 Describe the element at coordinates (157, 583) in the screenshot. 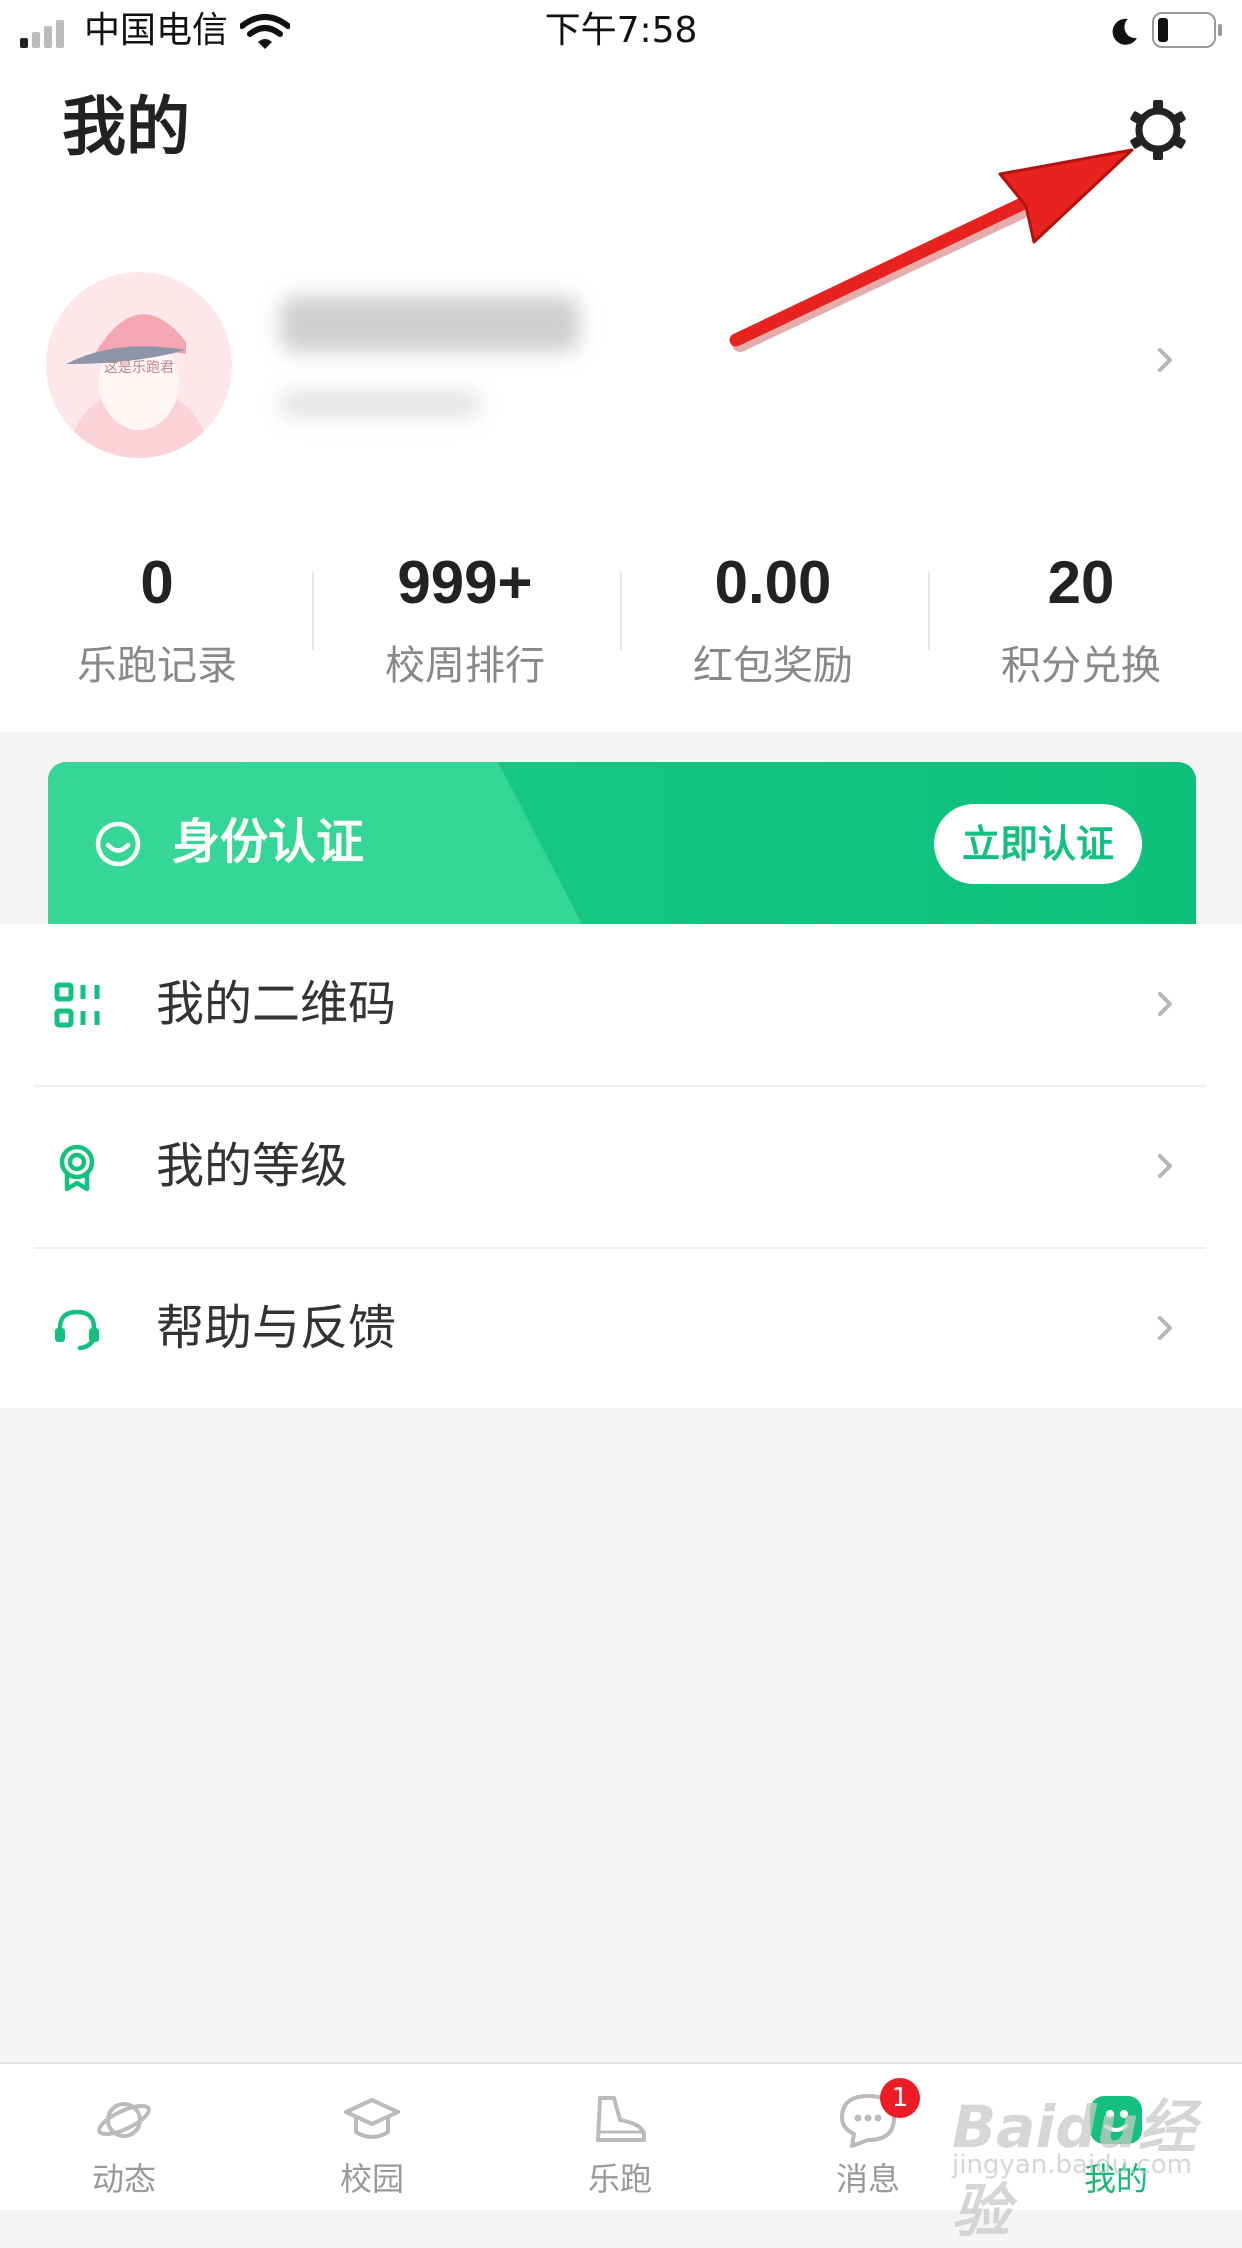

I see `stat-run-records-value: 0` at that location.